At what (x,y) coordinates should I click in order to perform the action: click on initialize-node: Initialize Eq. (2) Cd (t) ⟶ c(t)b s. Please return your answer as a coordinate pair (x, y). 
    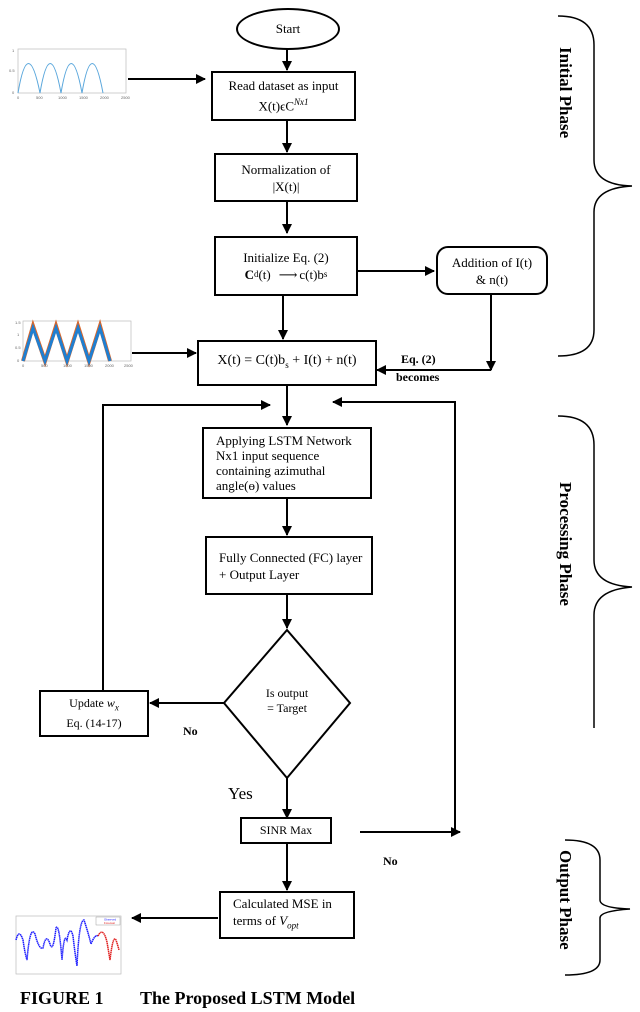
    Looking at the image, I should click on (286, 266).